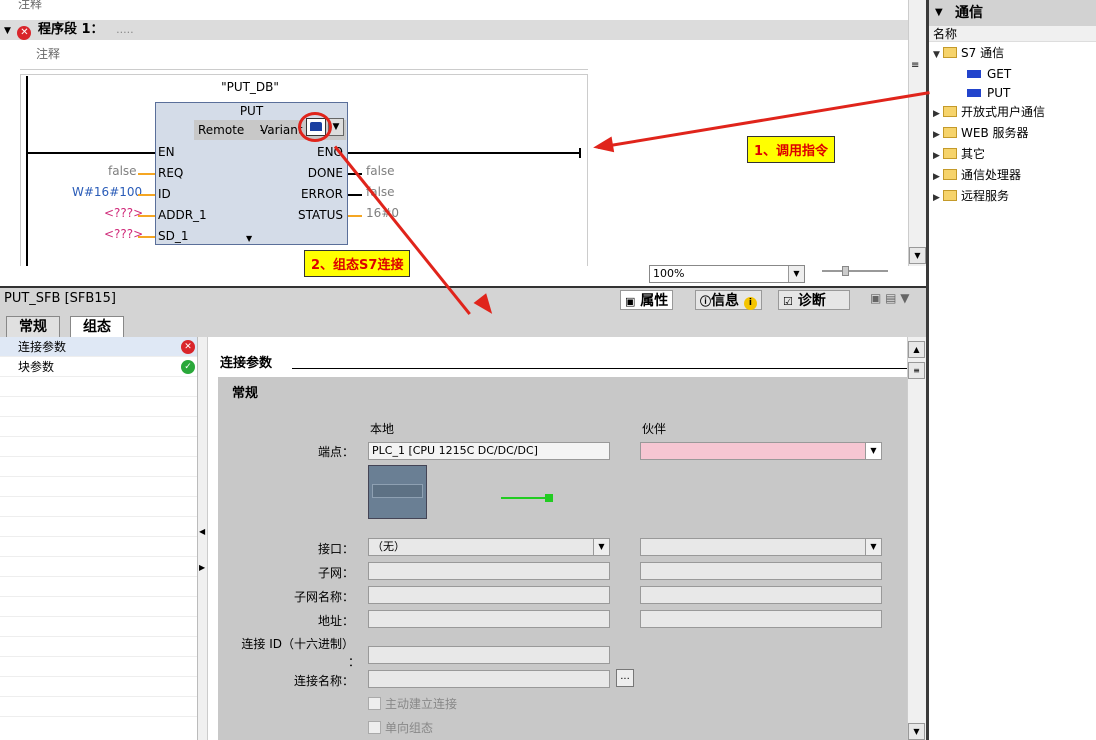 This screenshot has height=740, width=1096. Describe the element at coordinates (323, 597) in the screenshot. I see `label-subnet-name: 子网名称：` at that location.